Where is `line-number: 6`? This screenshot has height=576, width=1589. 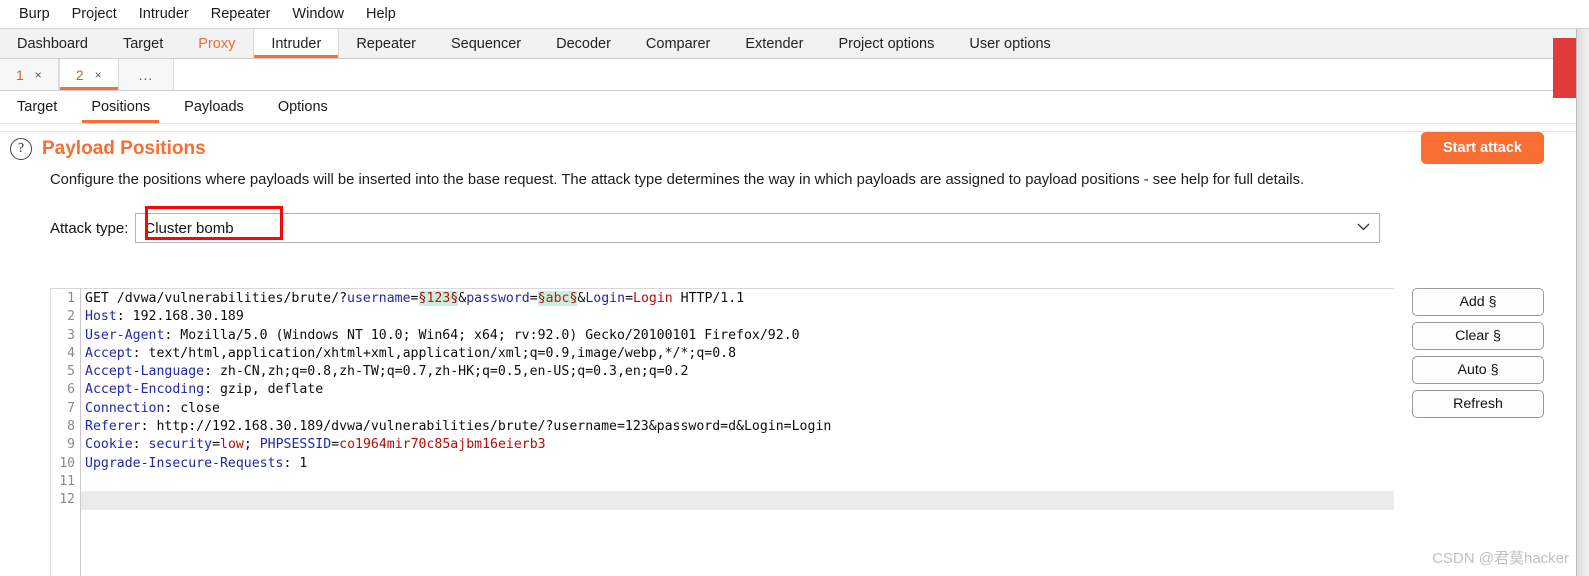
line-number: 6 is located at coordinates (71, 390).